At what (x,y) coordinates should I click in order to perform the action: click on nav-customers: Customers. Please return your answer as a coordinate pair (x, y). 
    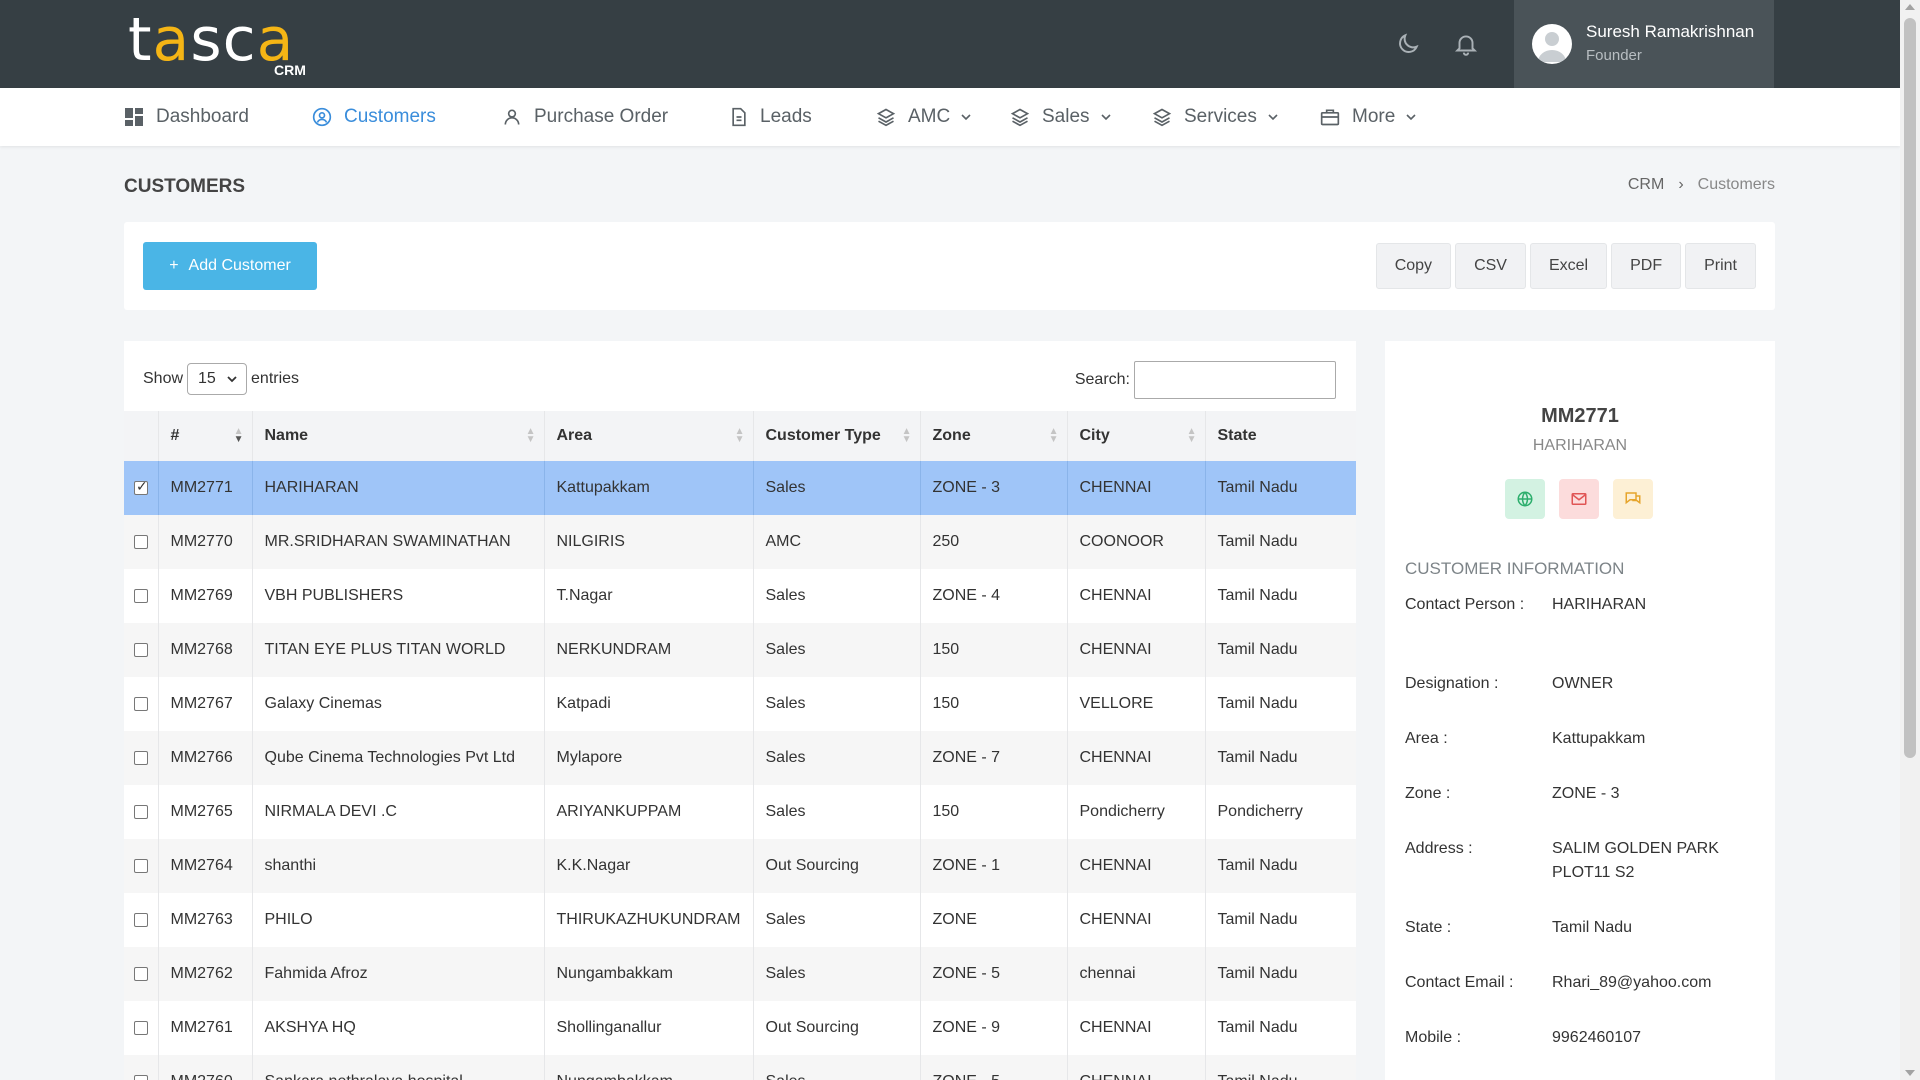
    Looking at the image, I should click on (374, 117).